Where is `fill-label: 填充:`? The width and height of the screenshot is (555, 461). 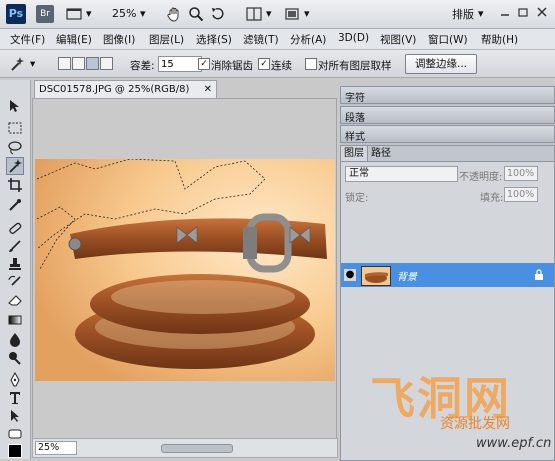 fill-label: 填充: is located at coordinates (492, 198).